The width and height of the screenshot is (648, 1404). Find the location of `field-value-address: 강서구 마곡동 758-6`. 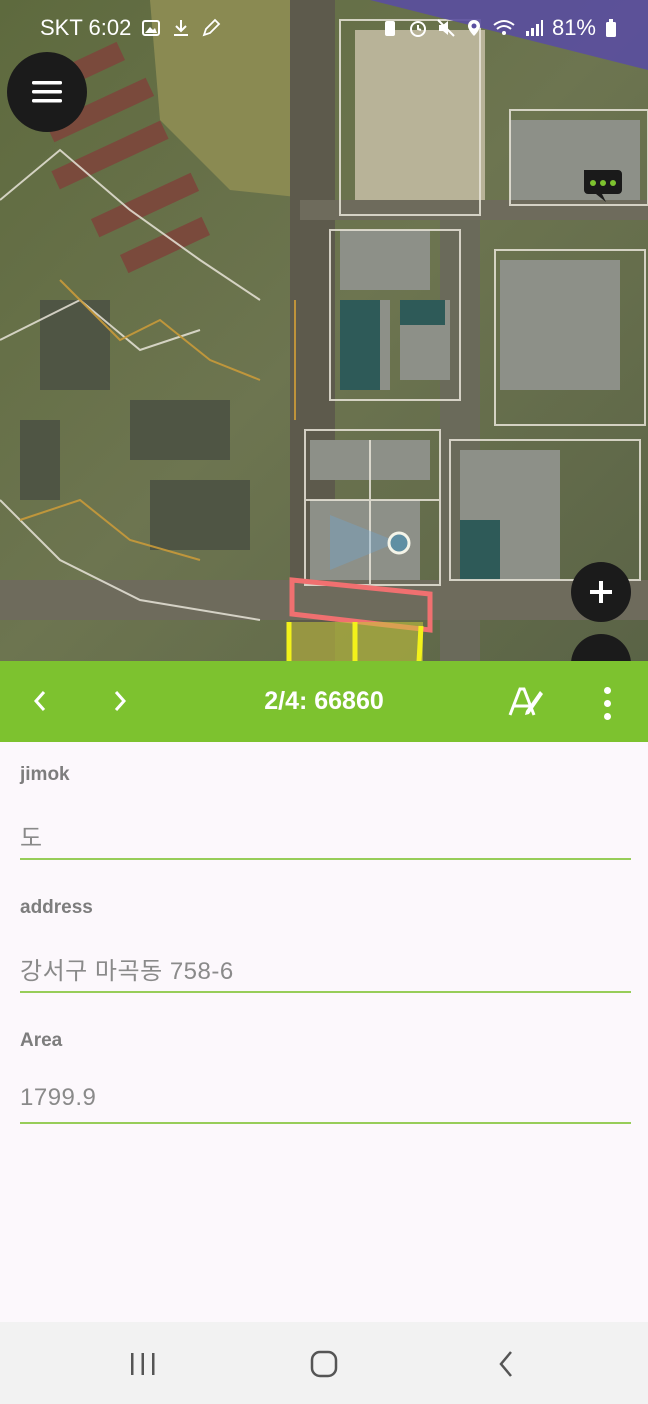

field-value-address: 강서구 마곡동 758-6 is located at coordinates (127, 968).